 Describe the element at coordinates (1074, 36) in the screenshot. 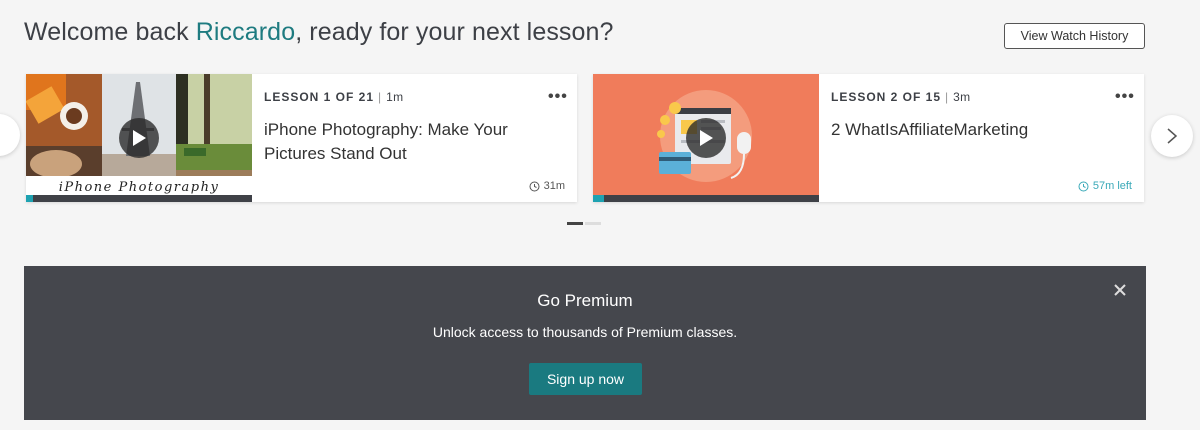

I see `view-watch-history-button: View Watch History` at that location.